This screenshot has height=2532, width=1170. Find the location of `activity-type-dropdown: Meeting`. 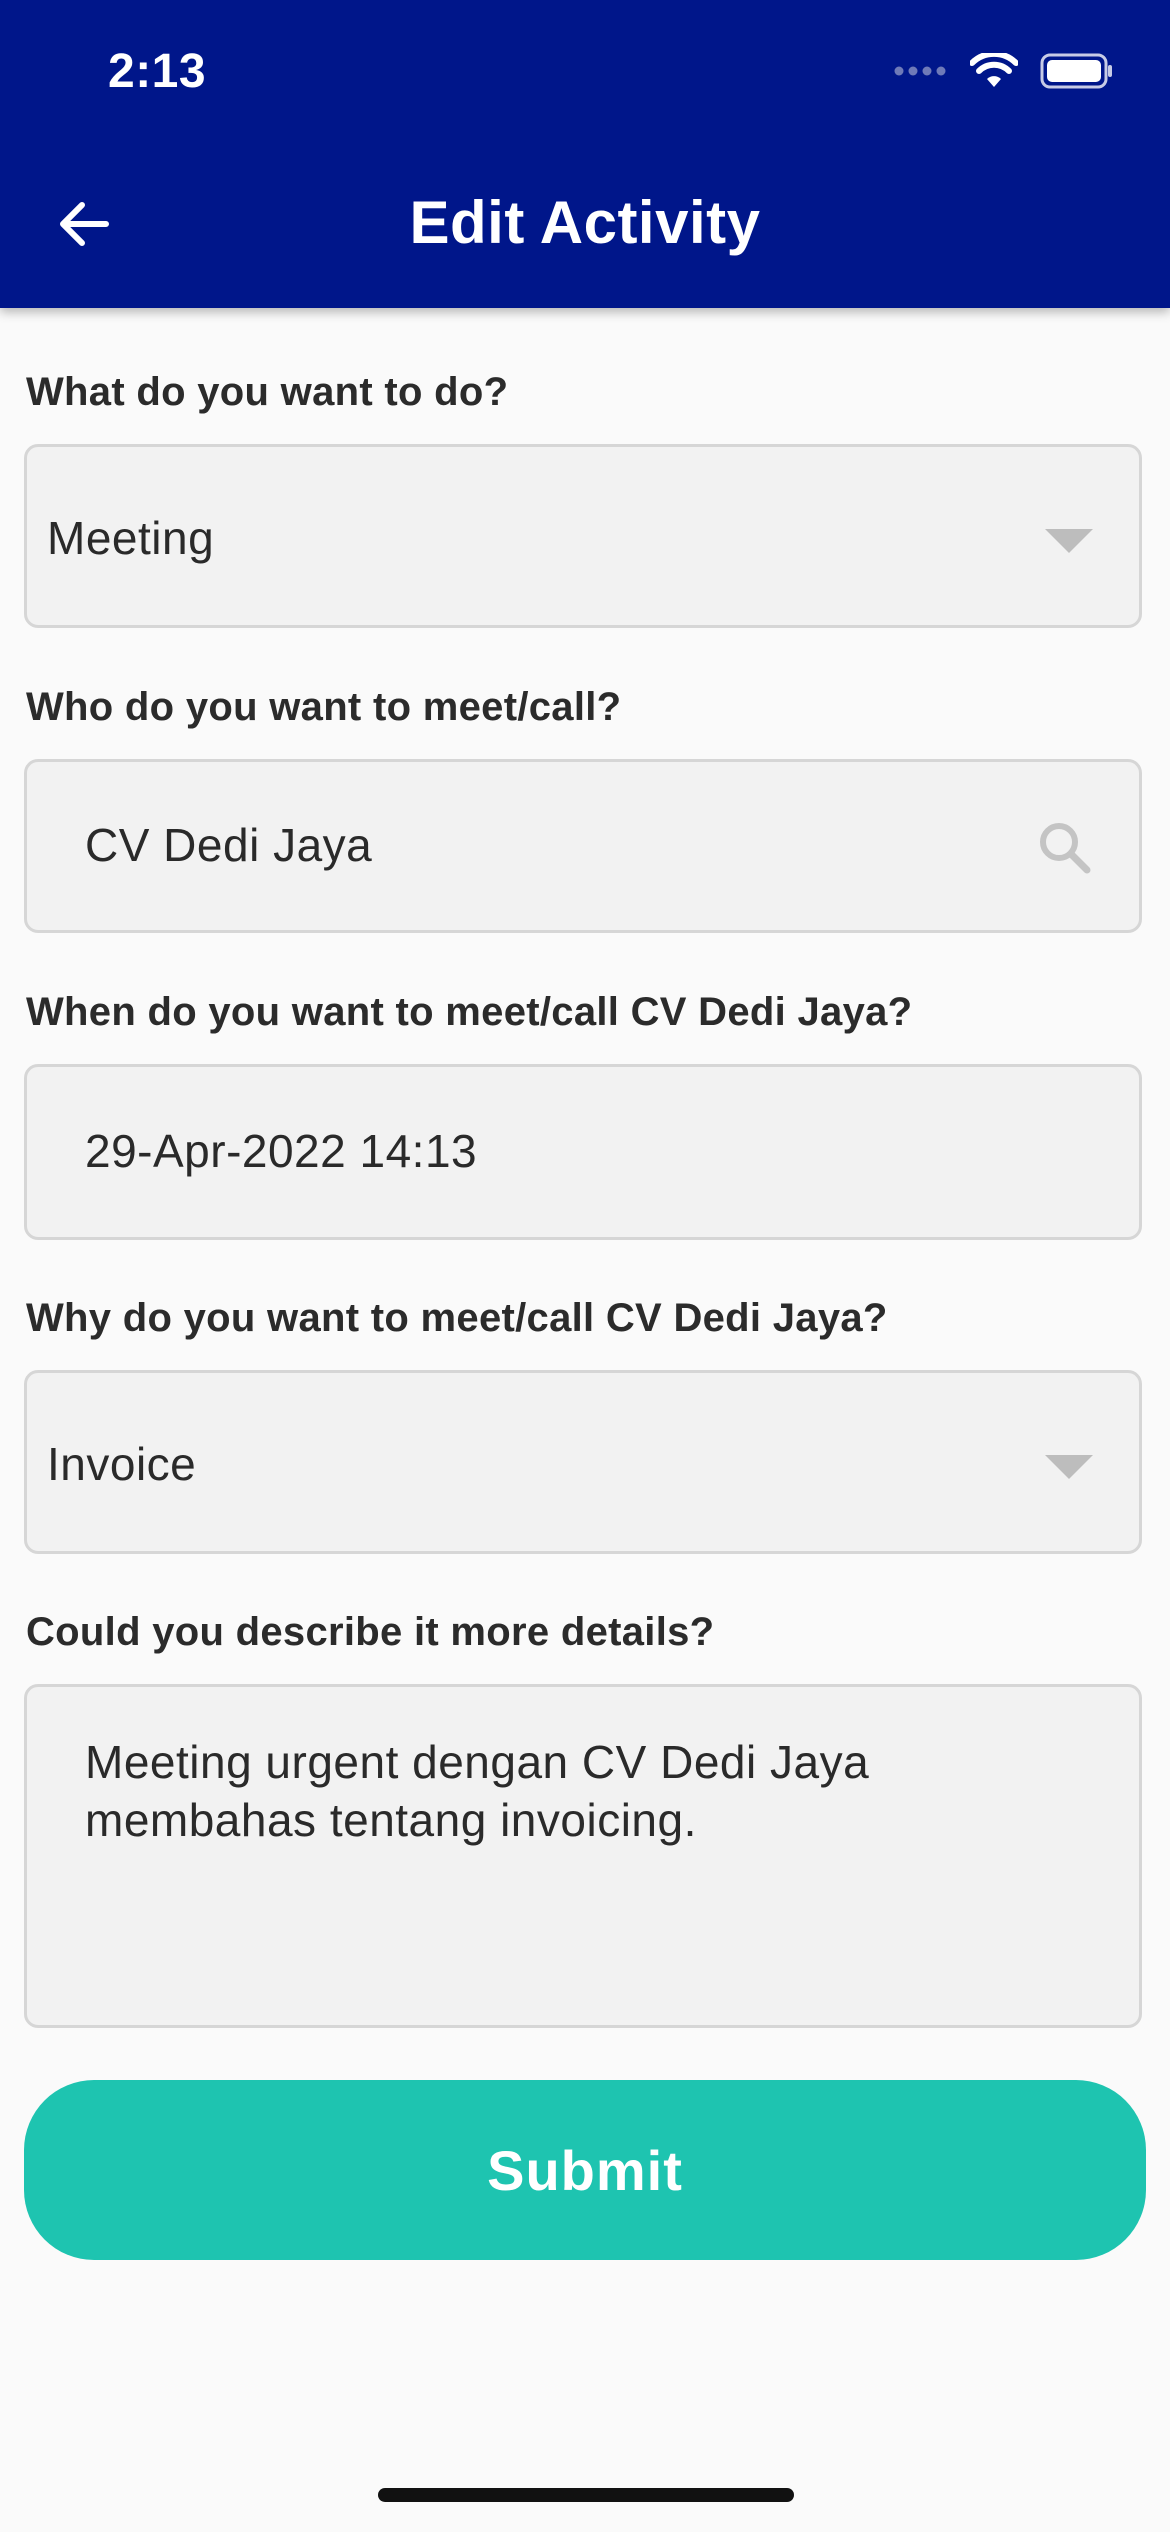

activity-type-dropdown: Meeting is located at coordinates (583, 536).